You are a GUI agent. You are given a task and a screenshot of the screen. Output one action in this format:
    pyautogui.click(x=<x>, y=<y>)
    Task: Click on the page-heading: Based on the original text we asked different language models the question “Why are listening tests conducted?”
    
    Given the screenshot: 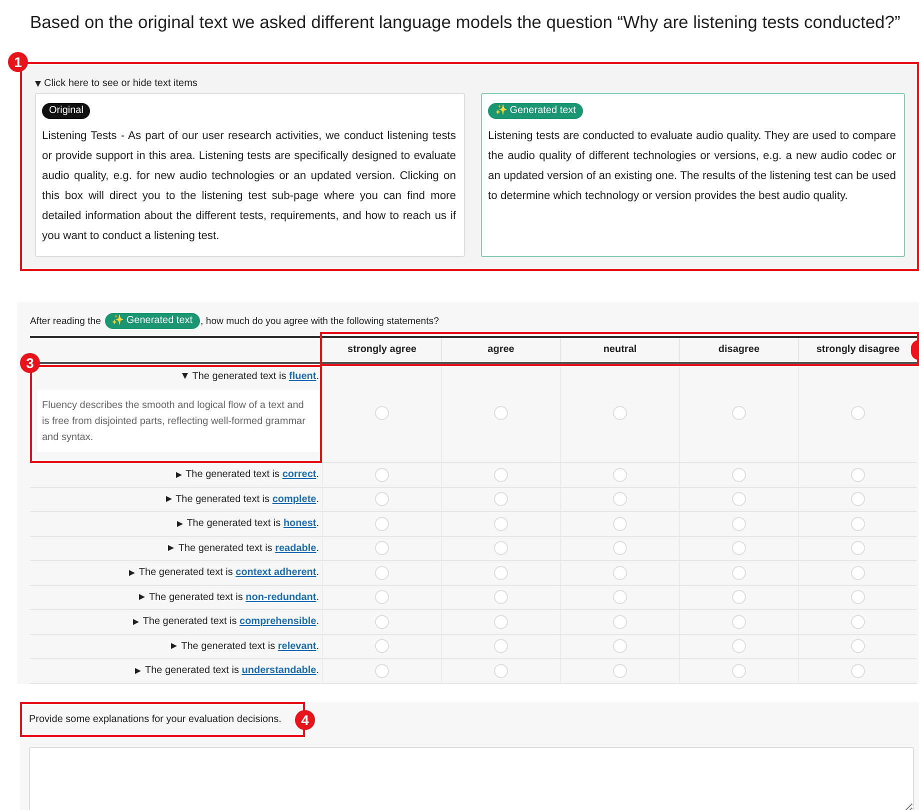 What is the action you would take?
    pyautogui.click(x=465, y=22)
    